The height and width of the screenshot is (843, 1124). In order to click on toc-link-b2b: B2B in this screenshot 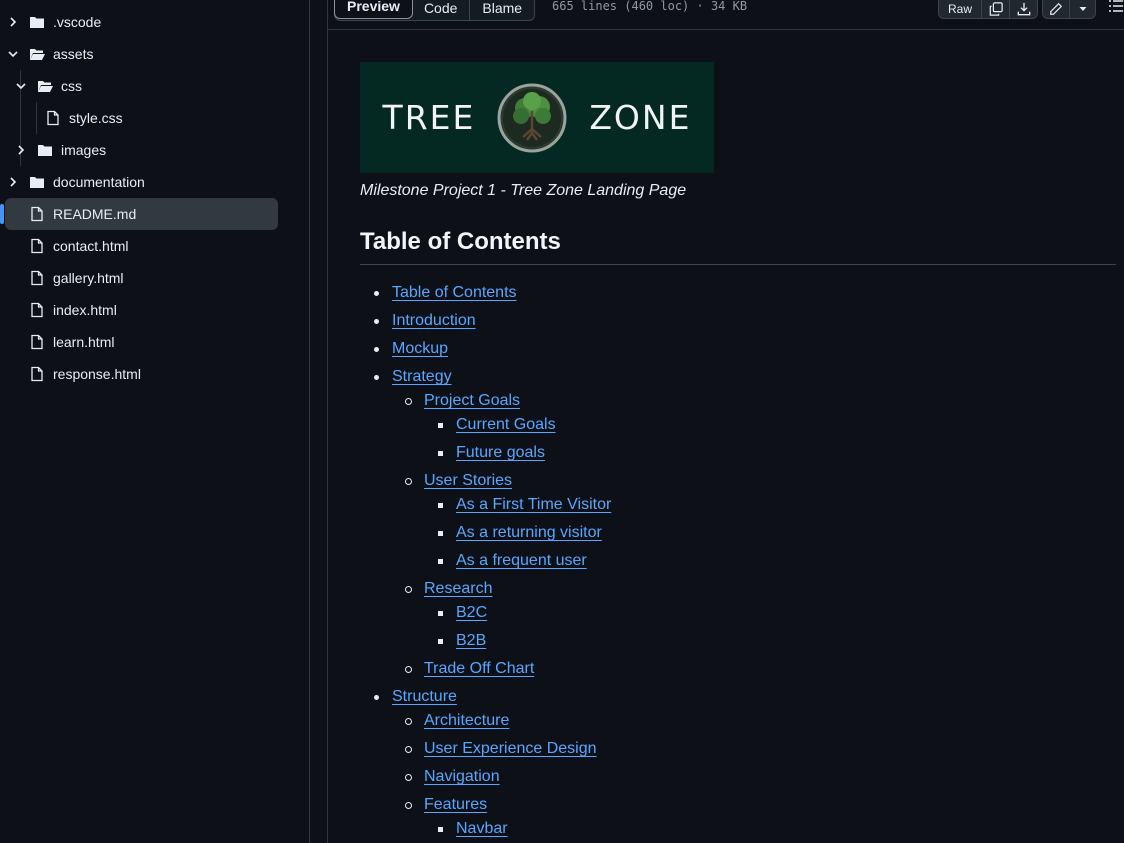, I will do `click(471, 641)`.